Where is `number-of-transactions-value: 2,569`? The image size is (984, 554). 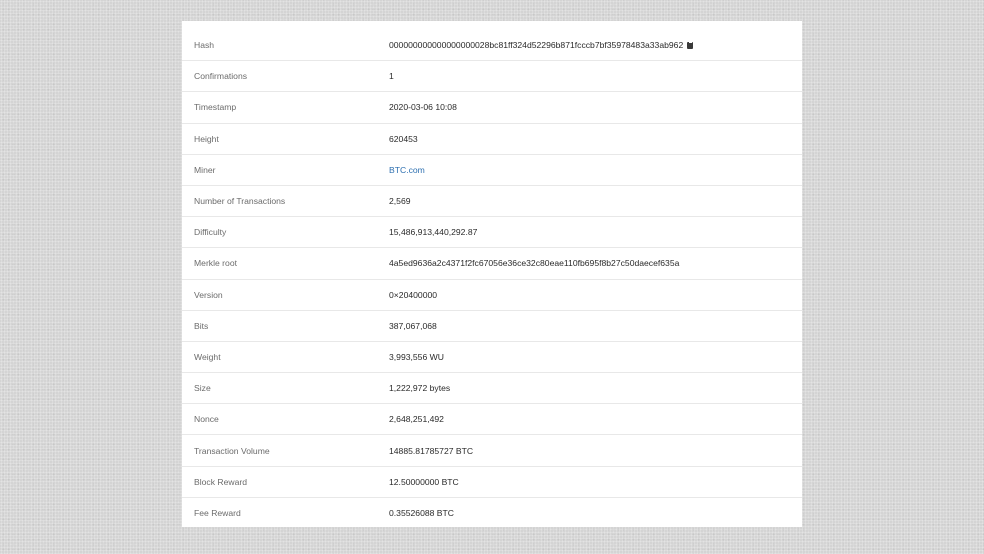 number-of-transactions-value: 2,569 is located at coordinates (400, 201).